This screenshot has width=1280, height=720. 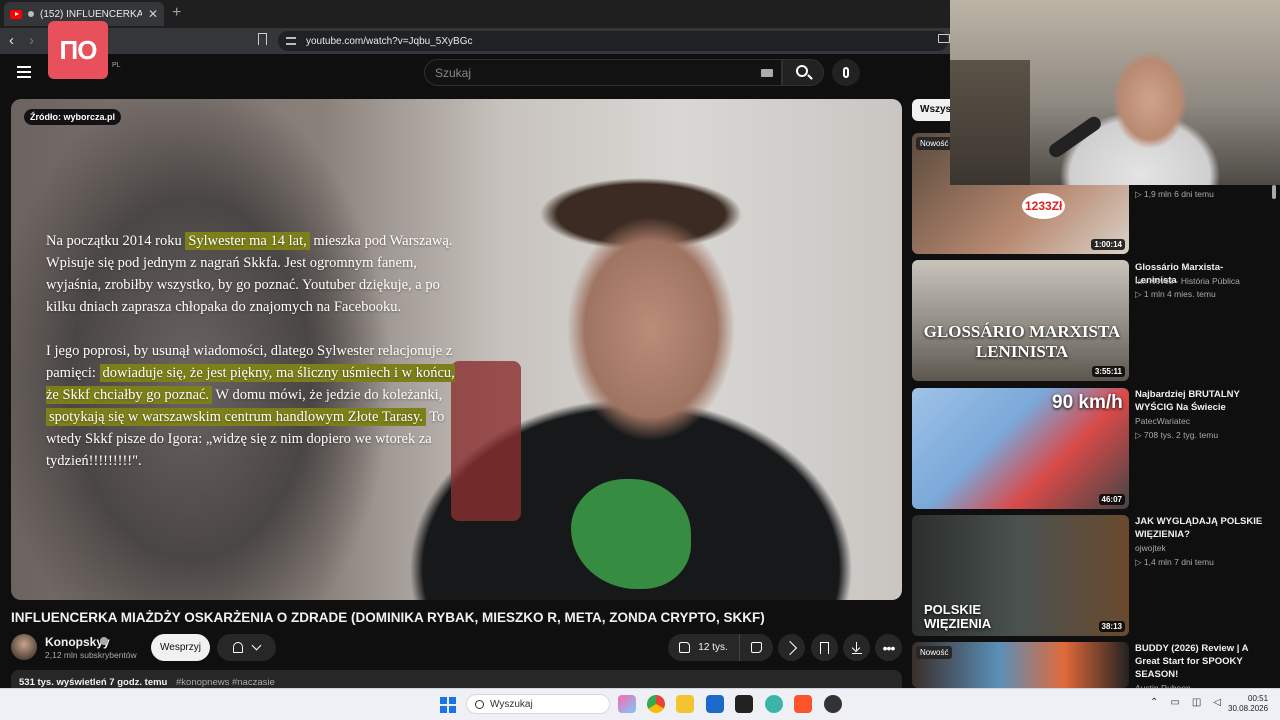 I want to click on download-button, so click(x=856, y=647).